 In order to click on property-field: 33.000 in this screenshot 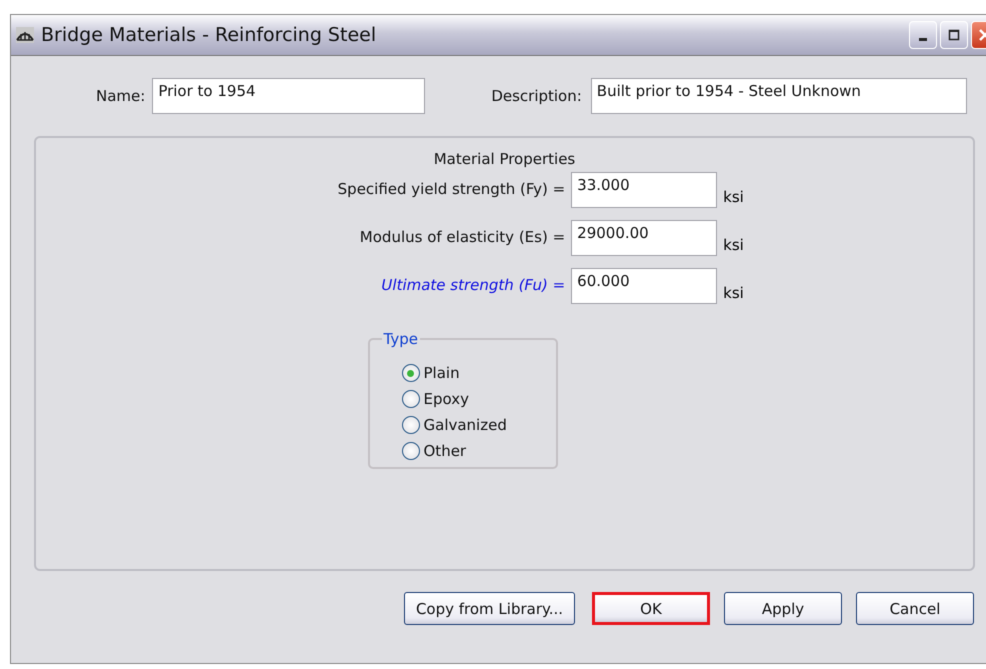, I will do `click(644, 190)`.